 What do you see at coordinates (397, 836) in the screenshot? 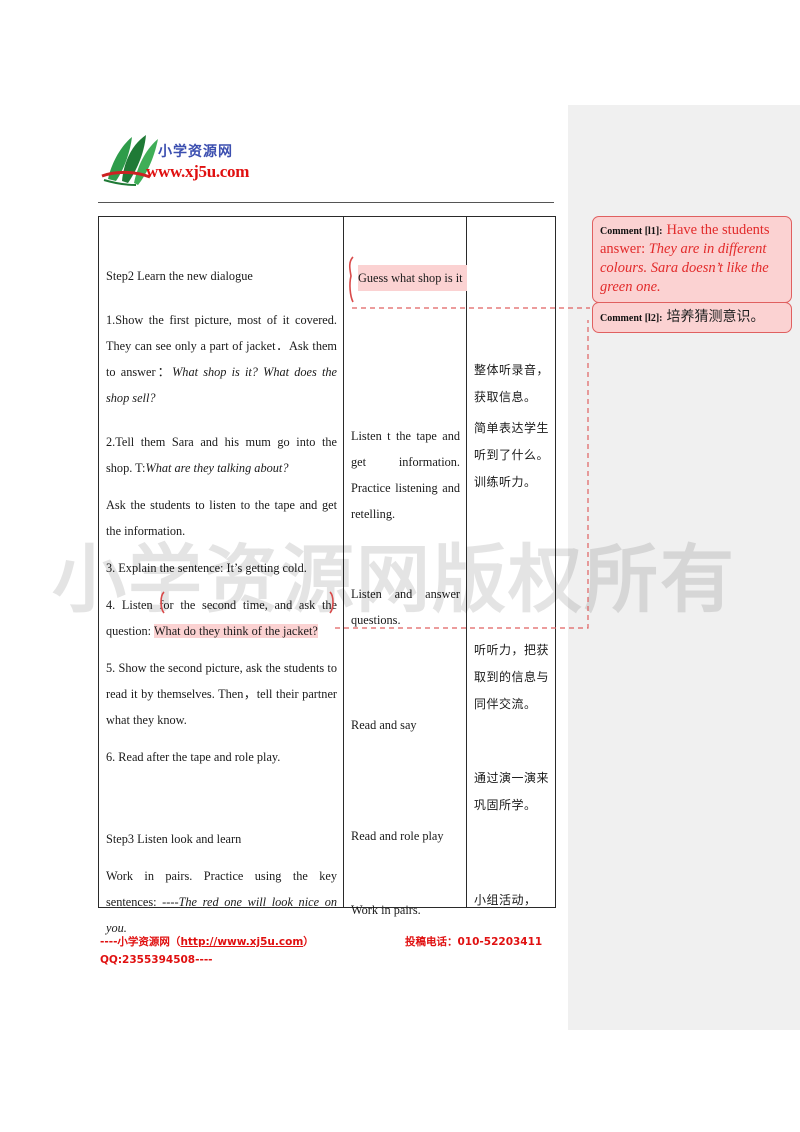
I see `activity-read-role-play: Read and role play` at bounding box center [397, 836].